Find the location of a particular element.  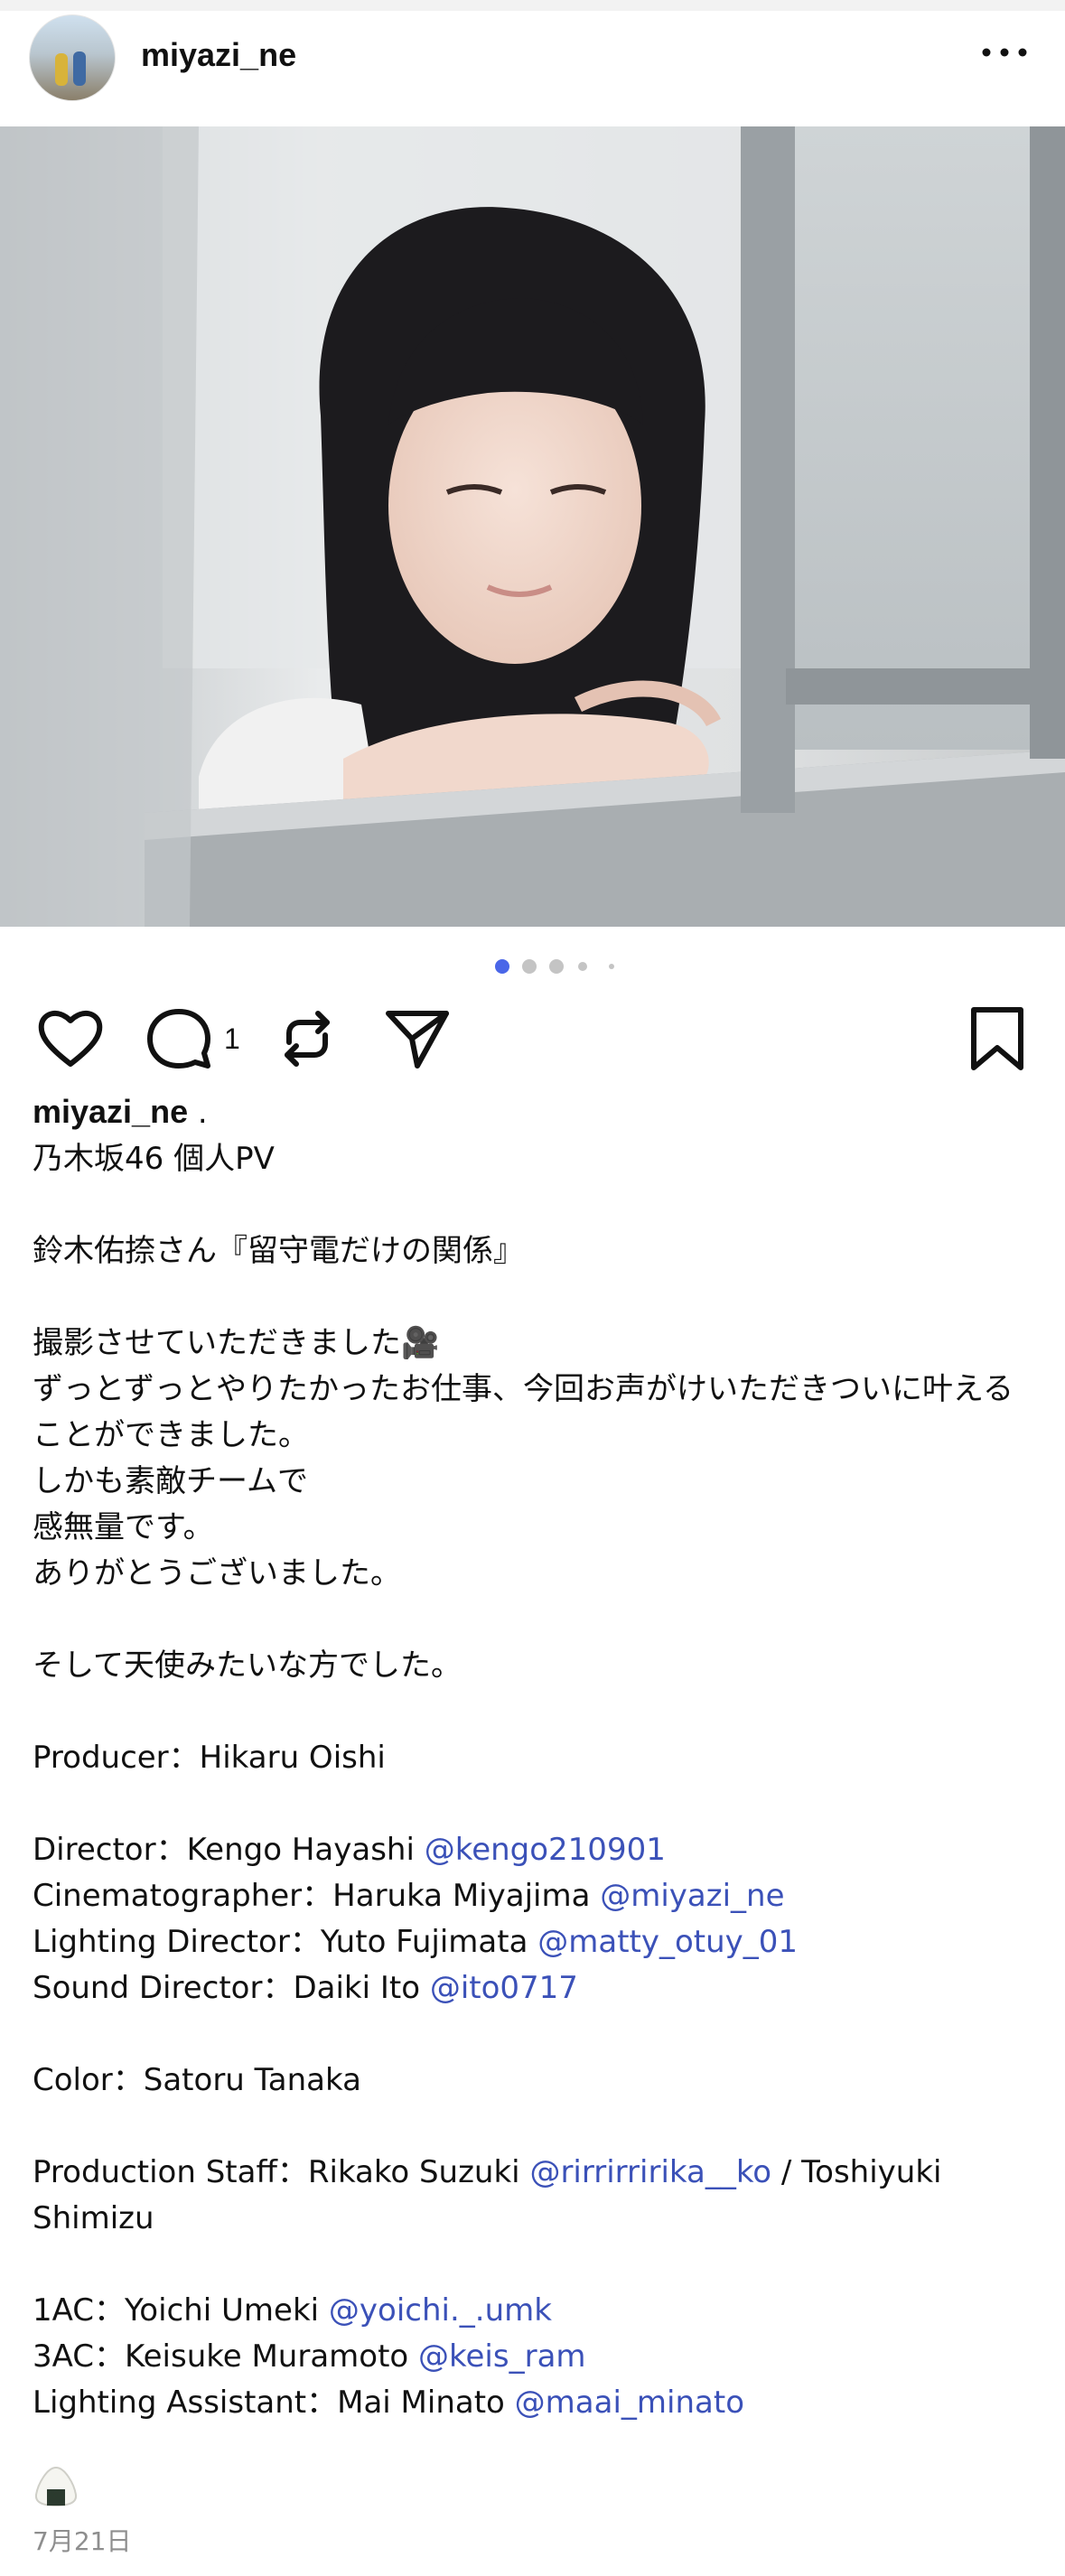

share-button is located at coordinates (417, 1040).